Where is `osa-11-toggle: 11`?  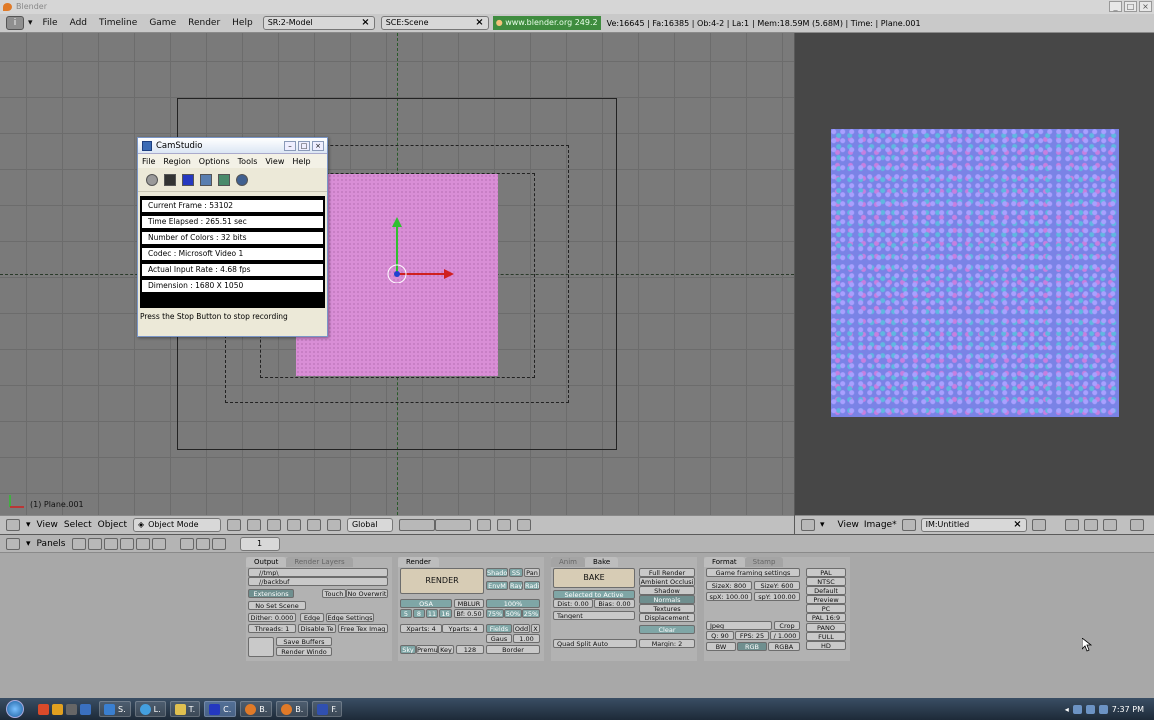 osa-11-toggle: 11 is located at coordinates (432, 613).